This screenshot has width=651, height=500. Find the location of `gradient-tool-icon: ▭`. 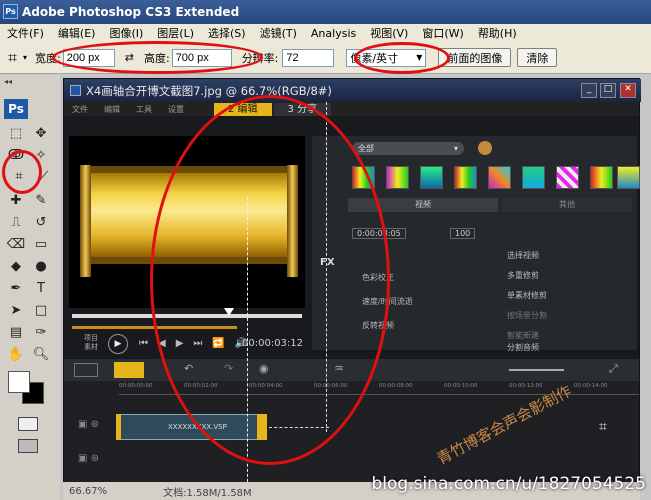

gradient-tool-icon: ▭ is located at coordinates (41, 245).